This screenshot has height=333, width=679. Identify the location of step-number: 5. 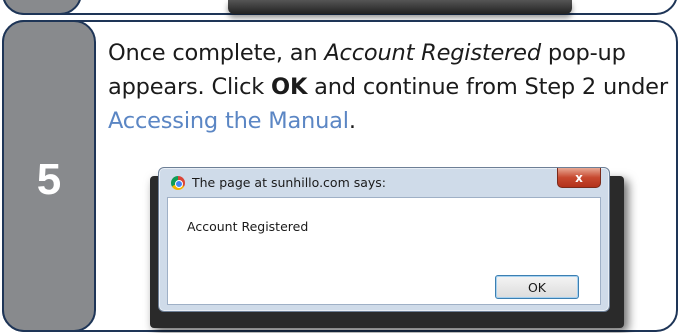
(49, 179).